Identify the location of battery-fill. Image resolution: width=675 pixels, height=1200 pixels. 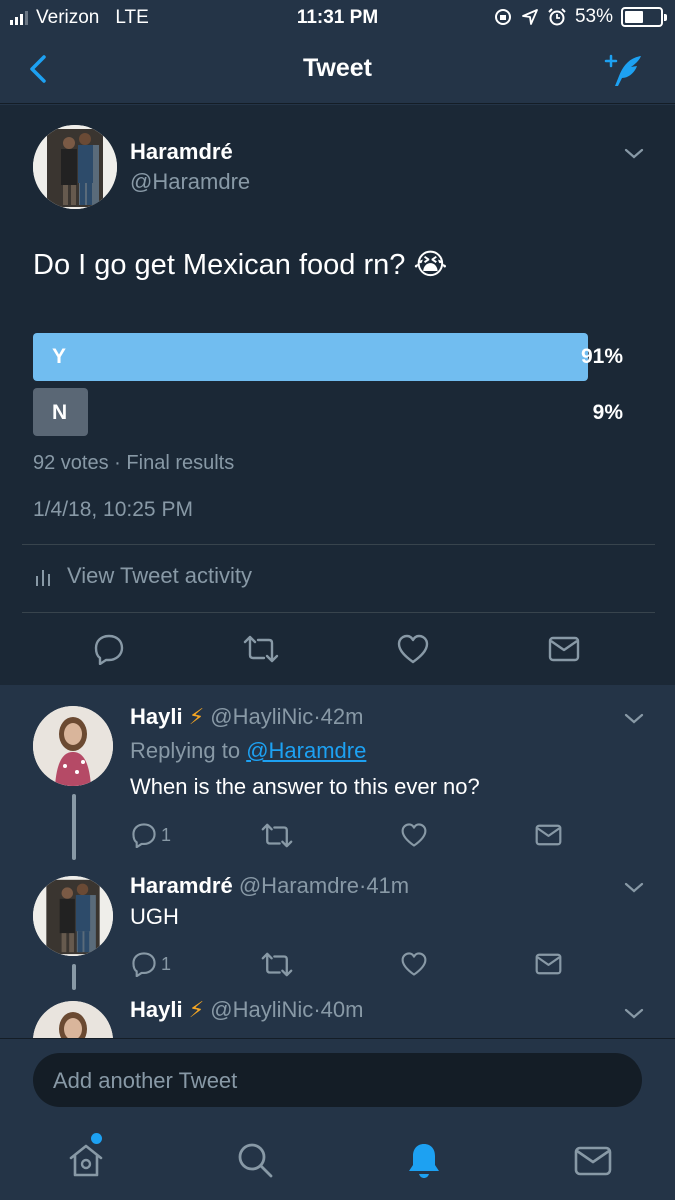
(634, 17).